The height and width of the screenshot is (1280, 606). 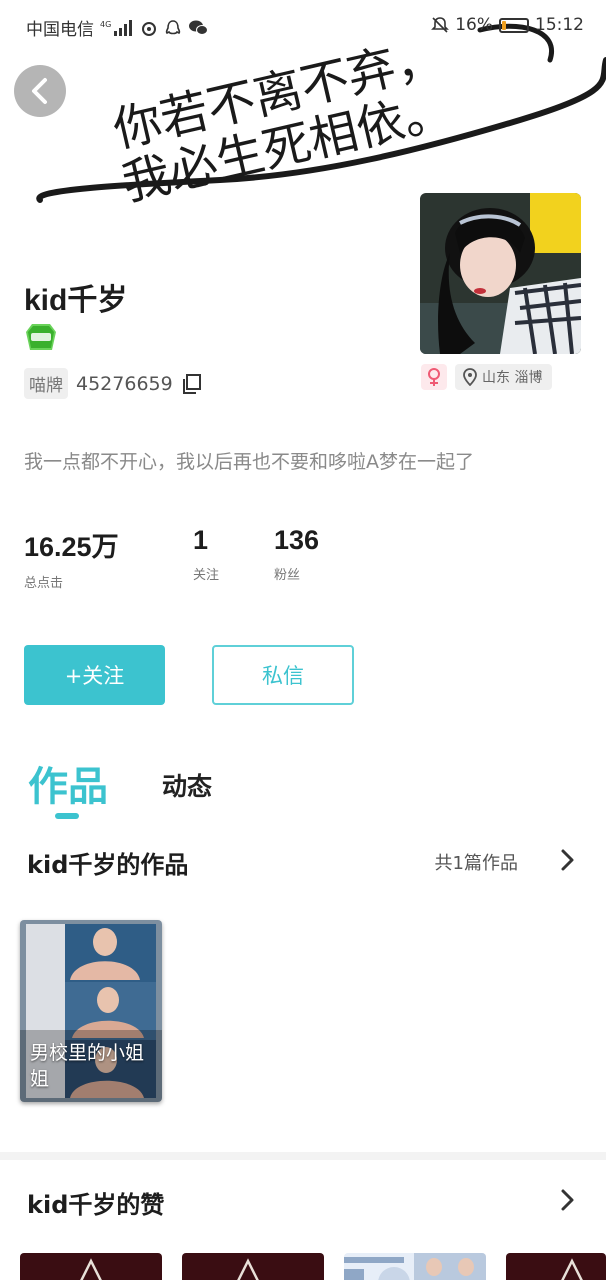 What do you see at coordinates (233, 558) in the screenshot?
I see `stat-following: 1 关注` at bounding box center [233, 558].